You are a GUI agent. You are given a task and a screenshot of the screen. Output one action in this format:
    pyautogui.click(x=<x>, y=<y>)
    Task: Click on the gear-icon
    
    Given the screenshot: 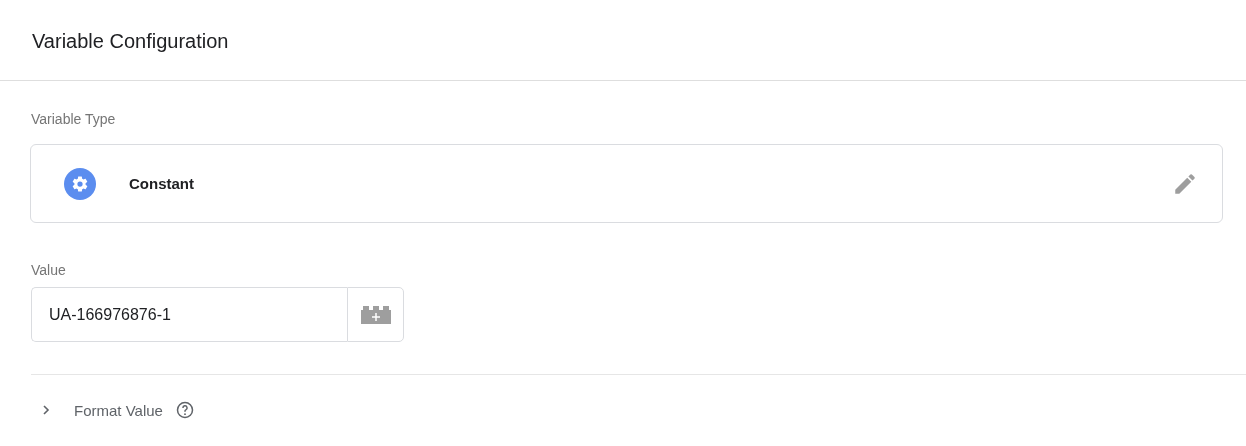 What is the action you would take?
    pyautogui.click(x=80, y=183)
    